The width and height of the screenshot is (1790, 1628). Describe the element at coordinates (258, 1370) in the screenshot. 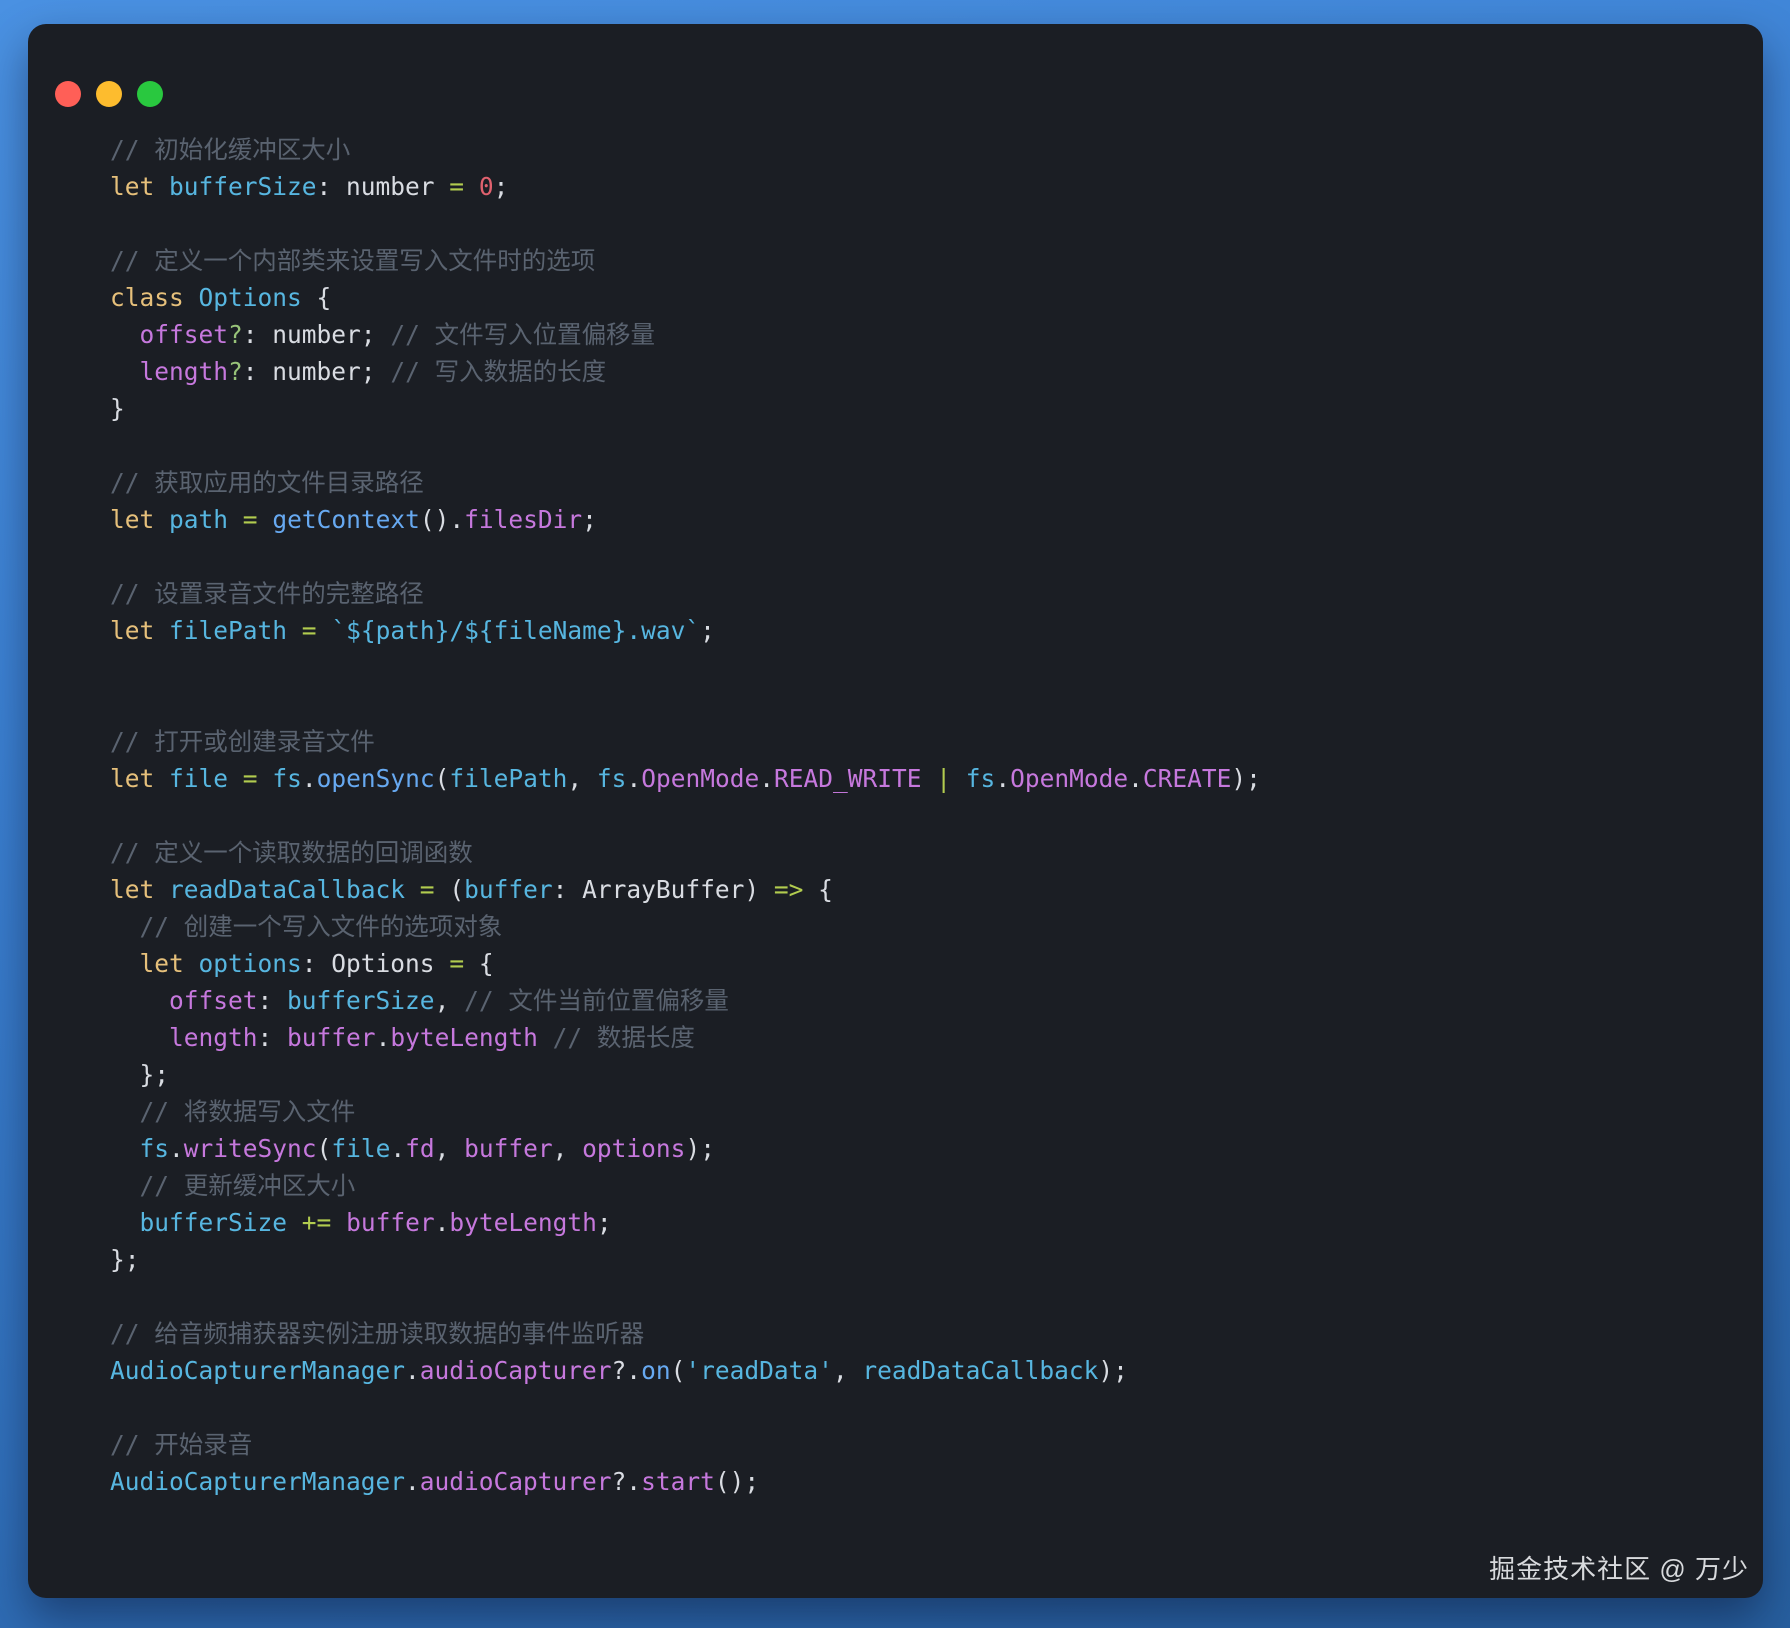

I see `code-token: AudioCapturerManager` at that location.